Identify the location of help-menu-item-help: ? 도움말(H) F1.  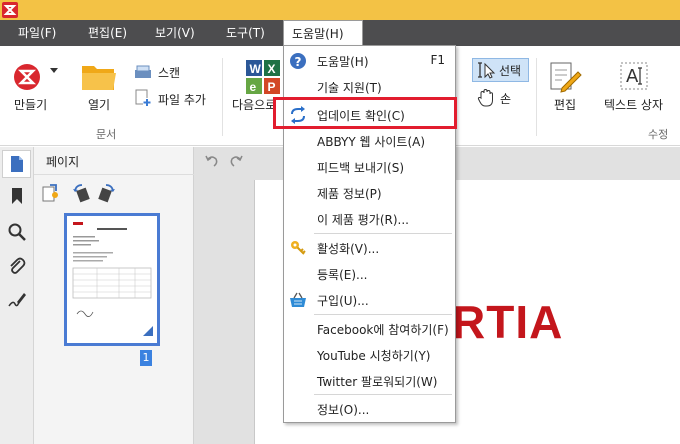
(369, 61).